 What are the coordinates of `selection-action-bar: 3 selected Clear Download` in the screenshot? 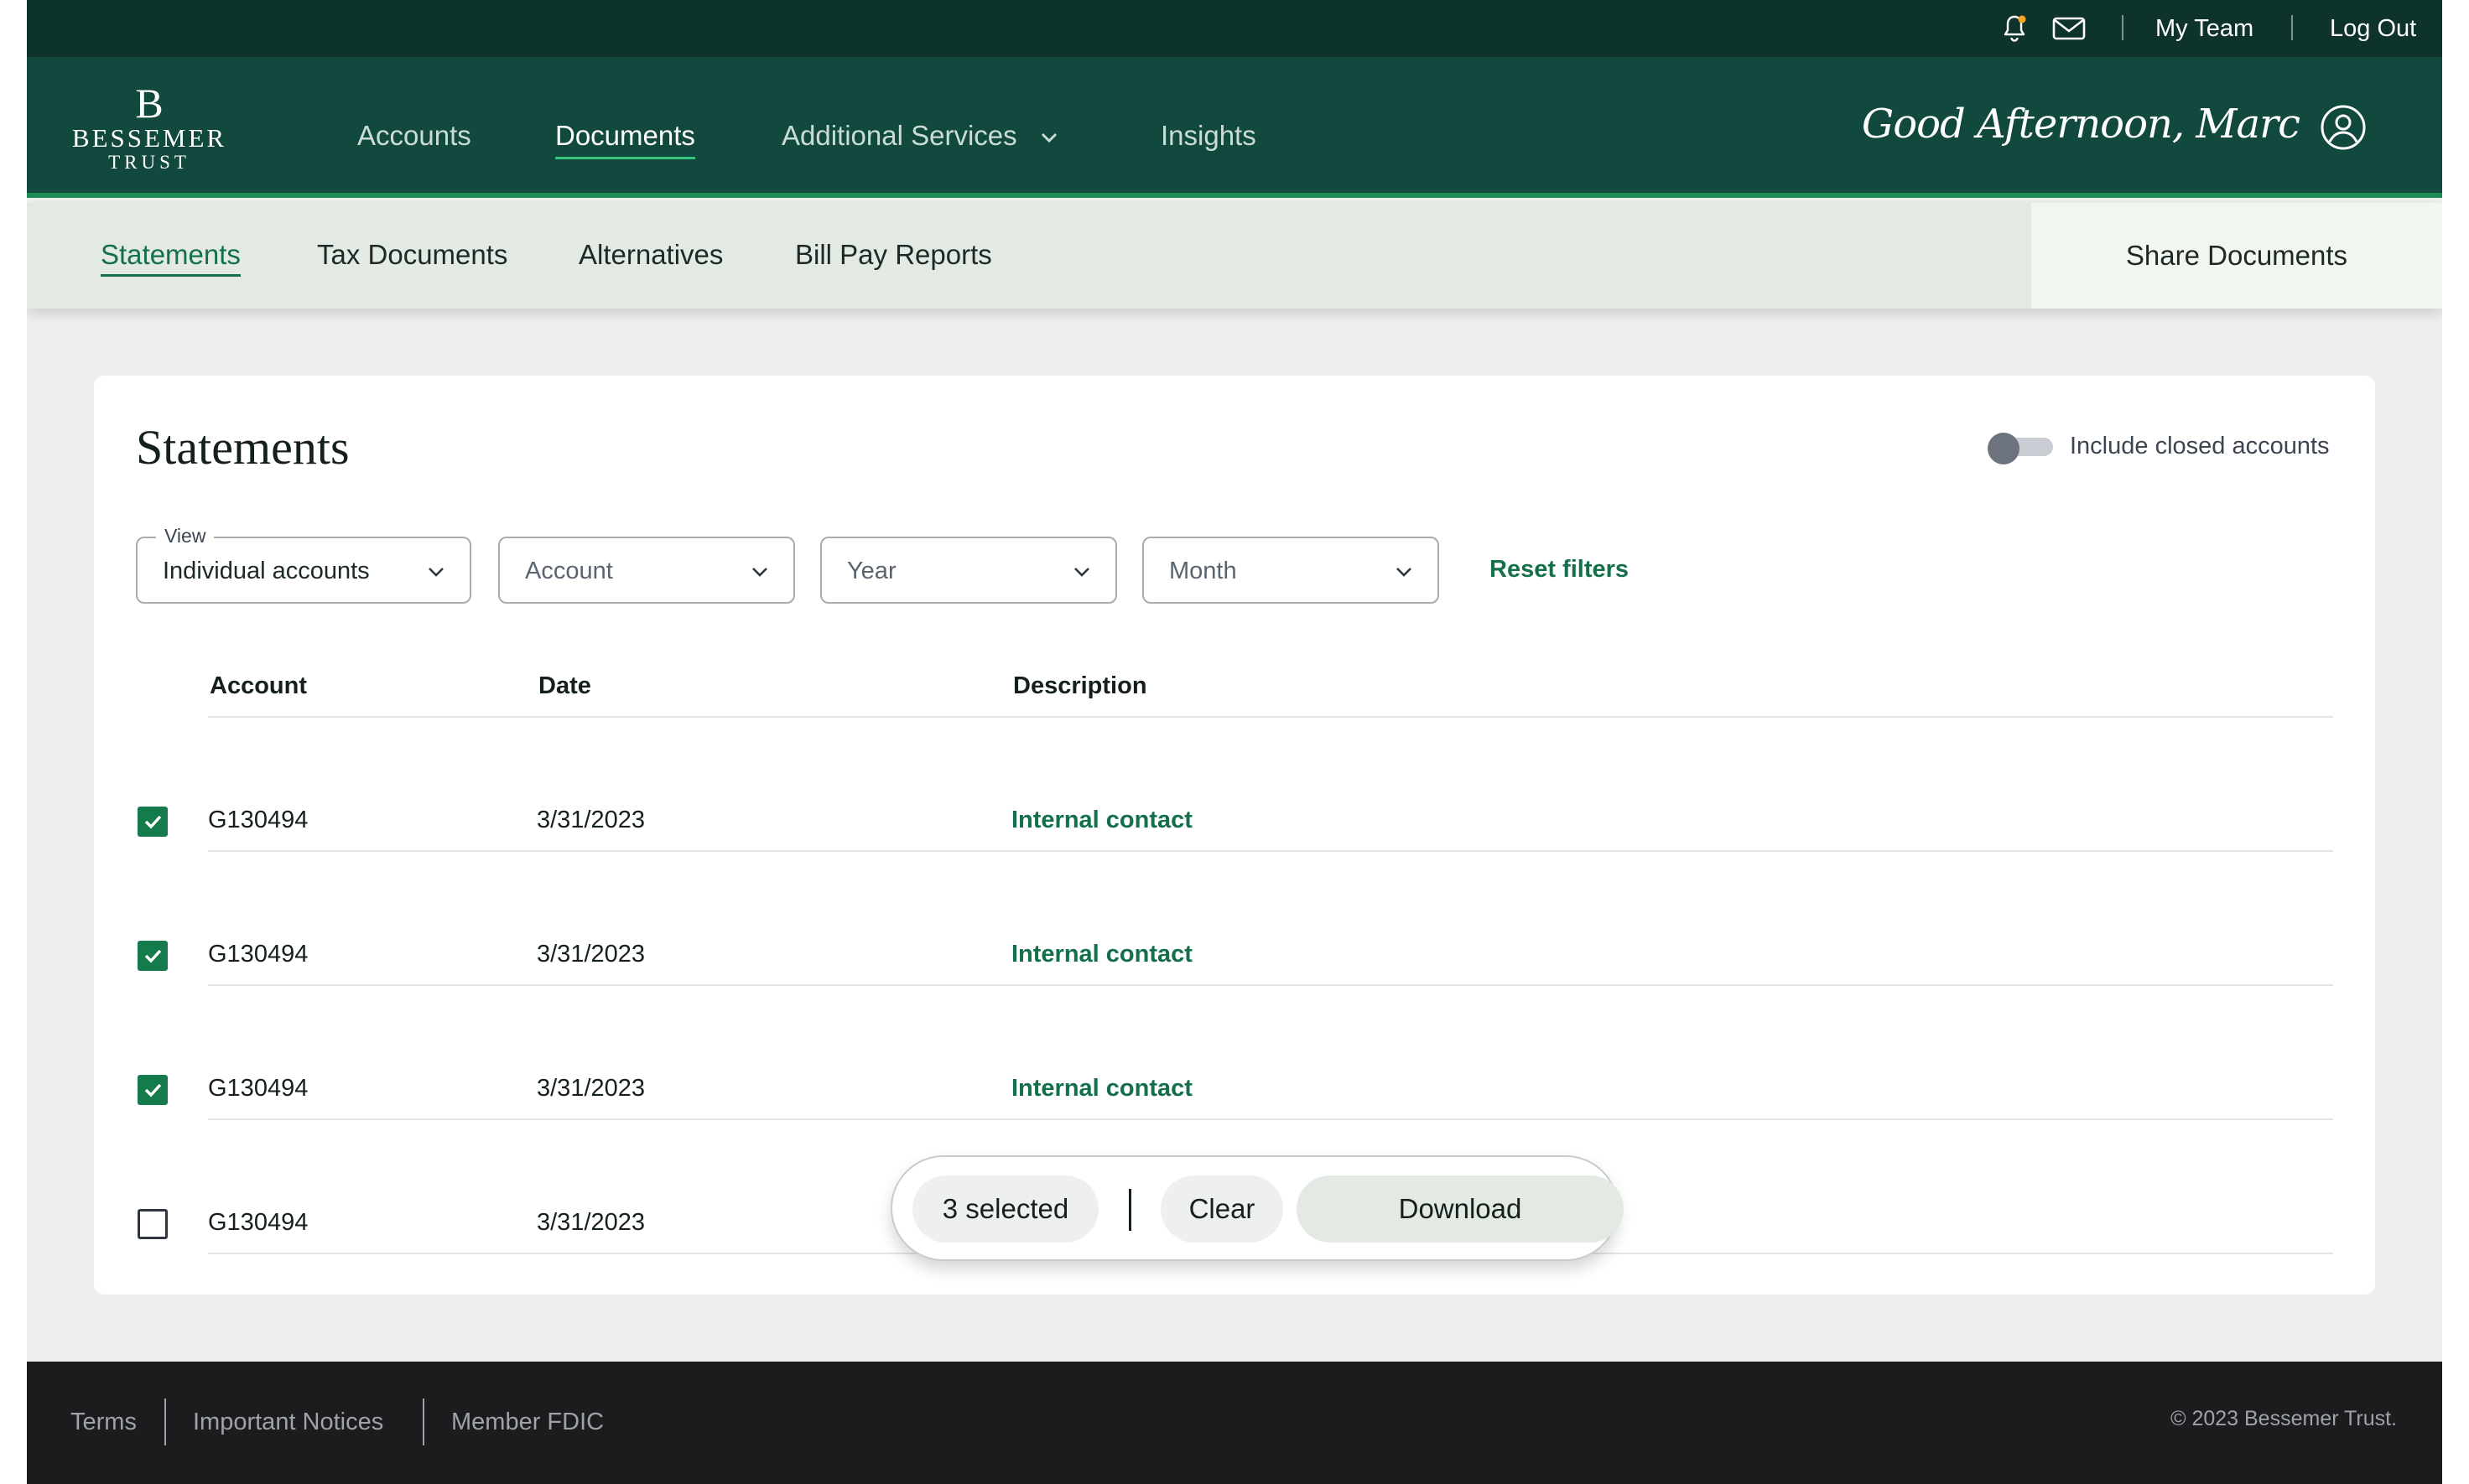 It's located at (1257, 1208).